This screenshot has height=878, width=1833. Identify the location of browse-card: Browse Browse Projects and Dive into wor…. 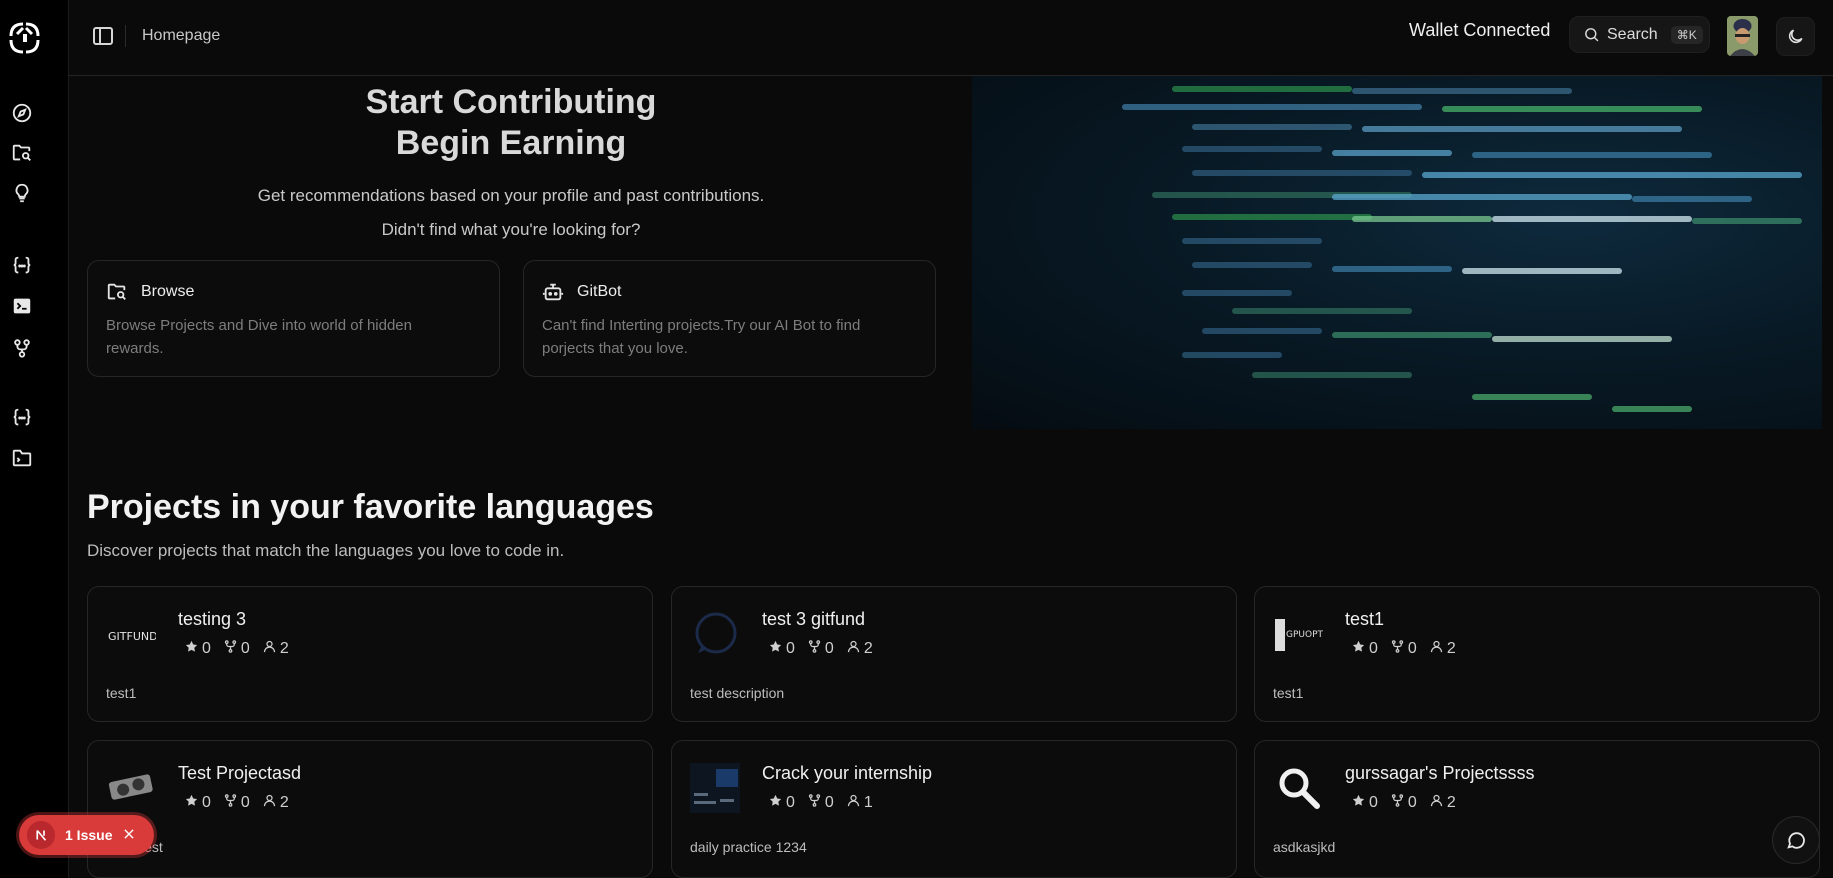
(293, 318).